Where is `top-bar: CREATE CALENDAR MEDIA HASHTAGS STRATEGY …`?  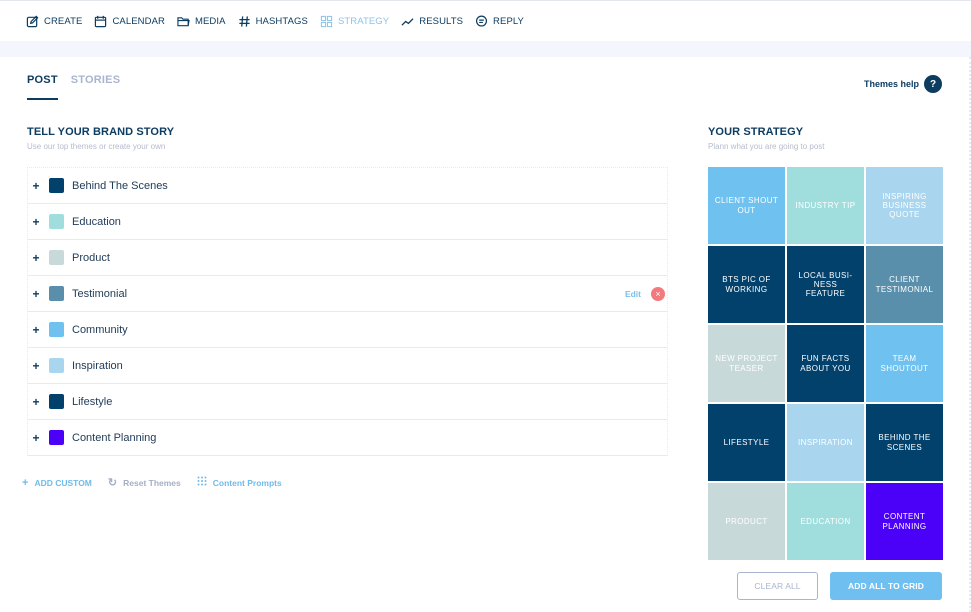 top-bar: CREATE CALENDAR MEDIA HASHTAGS STRATEGY … is located at coordinates (485, 20).